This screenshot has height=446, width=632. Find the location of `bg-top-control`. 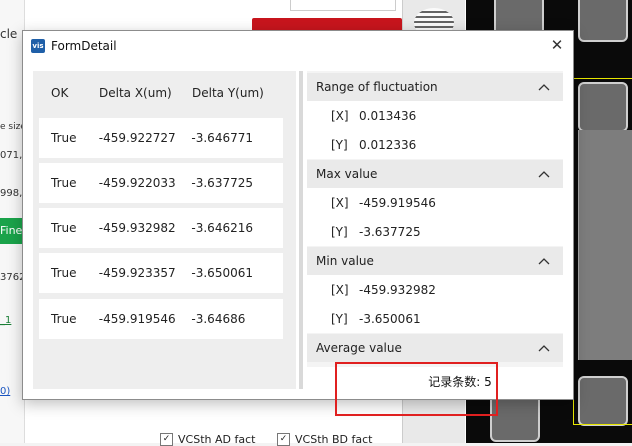

bg-top-control is located at coordinates (343, 5).